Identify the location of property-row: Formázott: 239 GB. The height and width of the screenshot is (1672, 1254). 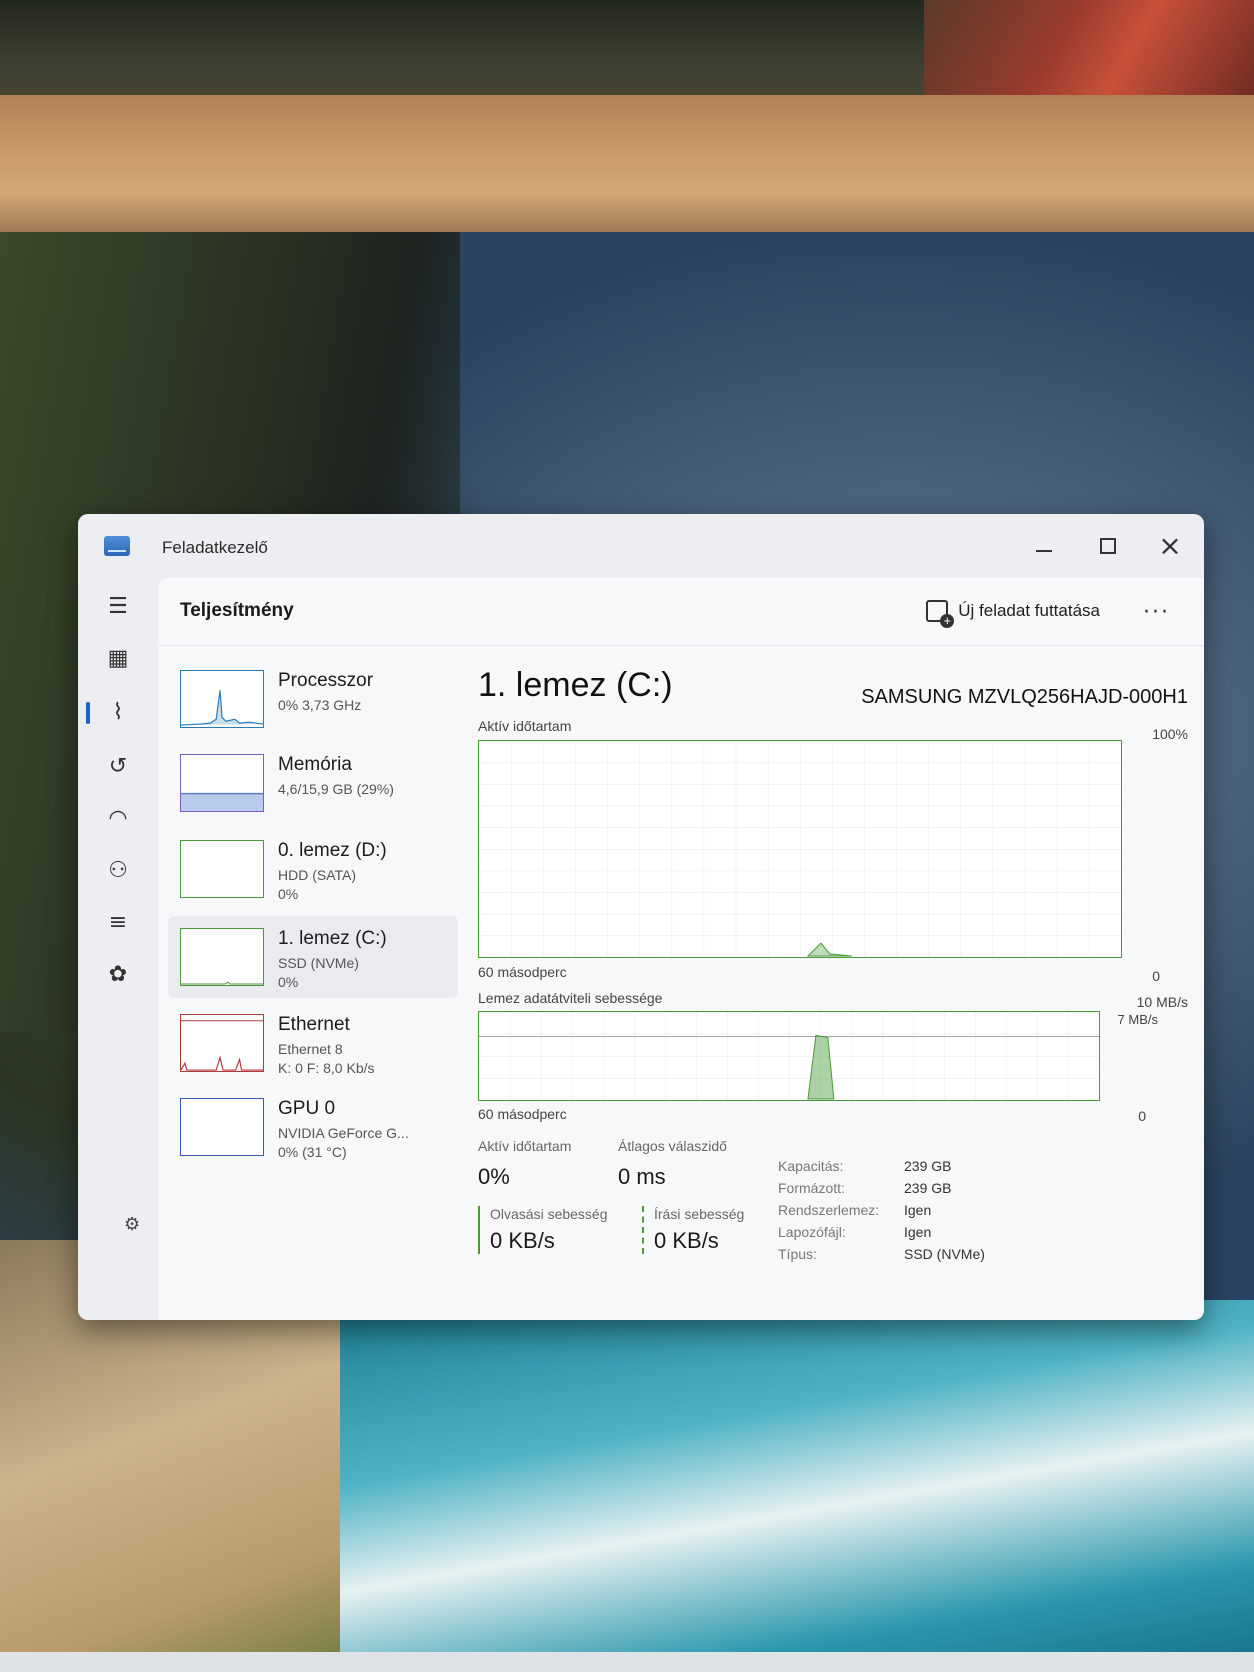
(958, 1191).